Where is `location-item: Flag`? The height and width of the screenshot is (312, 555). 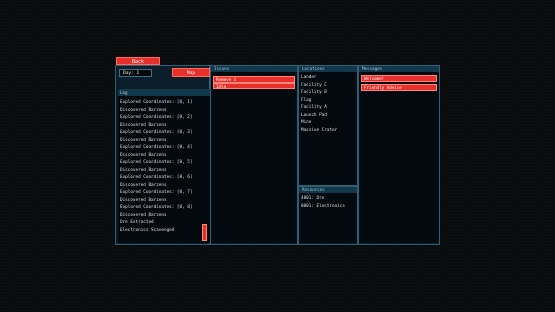 location-item: Flag is located at coordinates (306, 100).